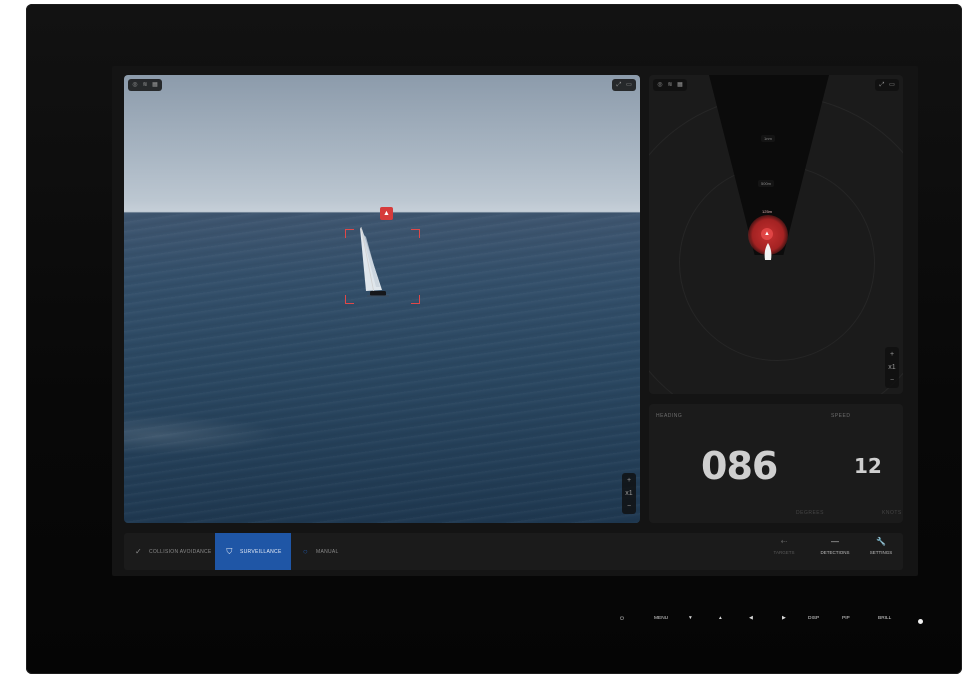  What do you see at coordinates (810, 513) in the screenshot?
I see `heading-unit: DEGREES` at bounding box center [810, 513].